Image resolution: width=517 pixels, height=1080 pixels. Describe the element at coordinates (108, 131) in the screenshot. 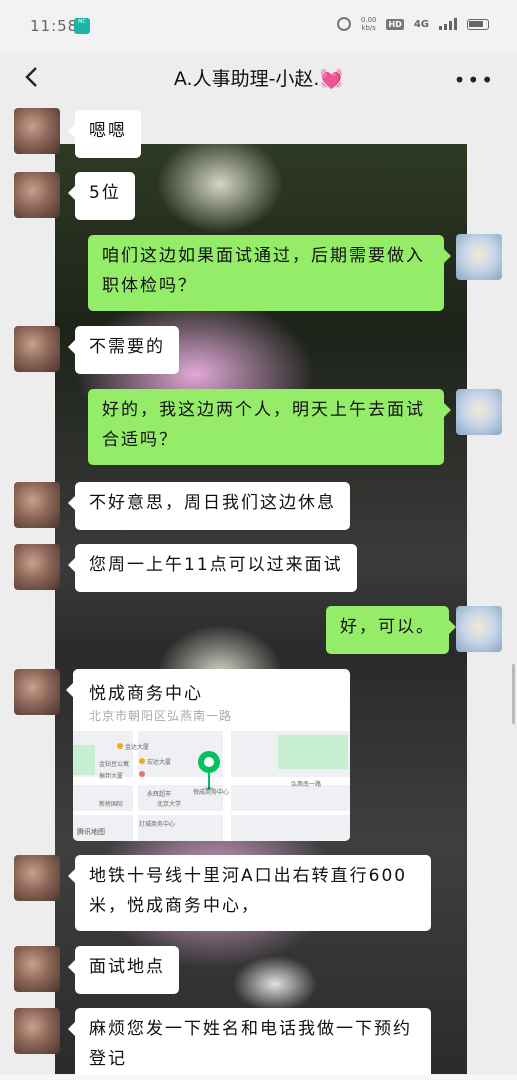

I see `message-text: 嗯嗯` at that location.